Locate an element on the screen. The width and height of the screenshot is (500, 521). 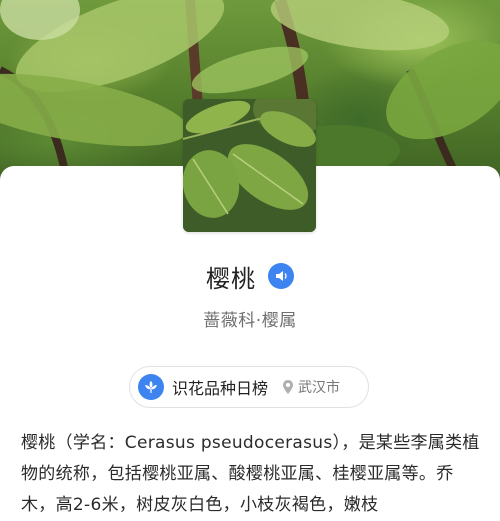
plant-name: 樱桃 is located at coordinates (231, 278).